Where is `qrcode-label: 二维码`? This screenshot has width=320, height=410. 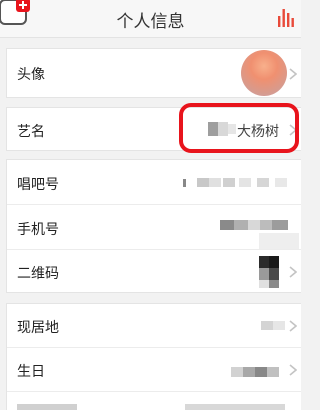 qrcode-label: 二维码 is located at coordinates (38, 274).